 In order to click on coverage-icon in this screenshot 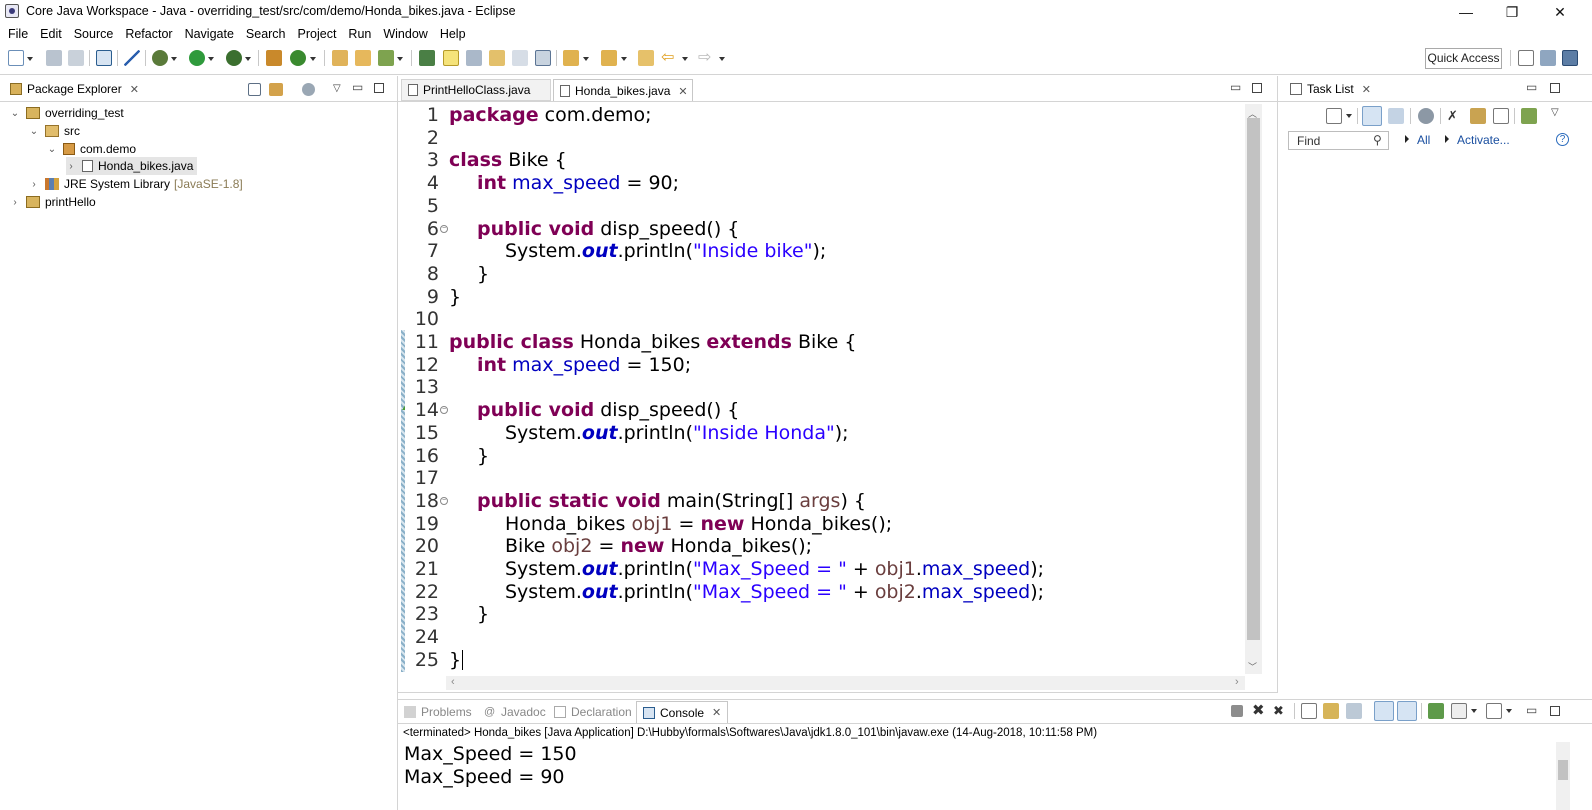, I will do `click(234, 58)`.